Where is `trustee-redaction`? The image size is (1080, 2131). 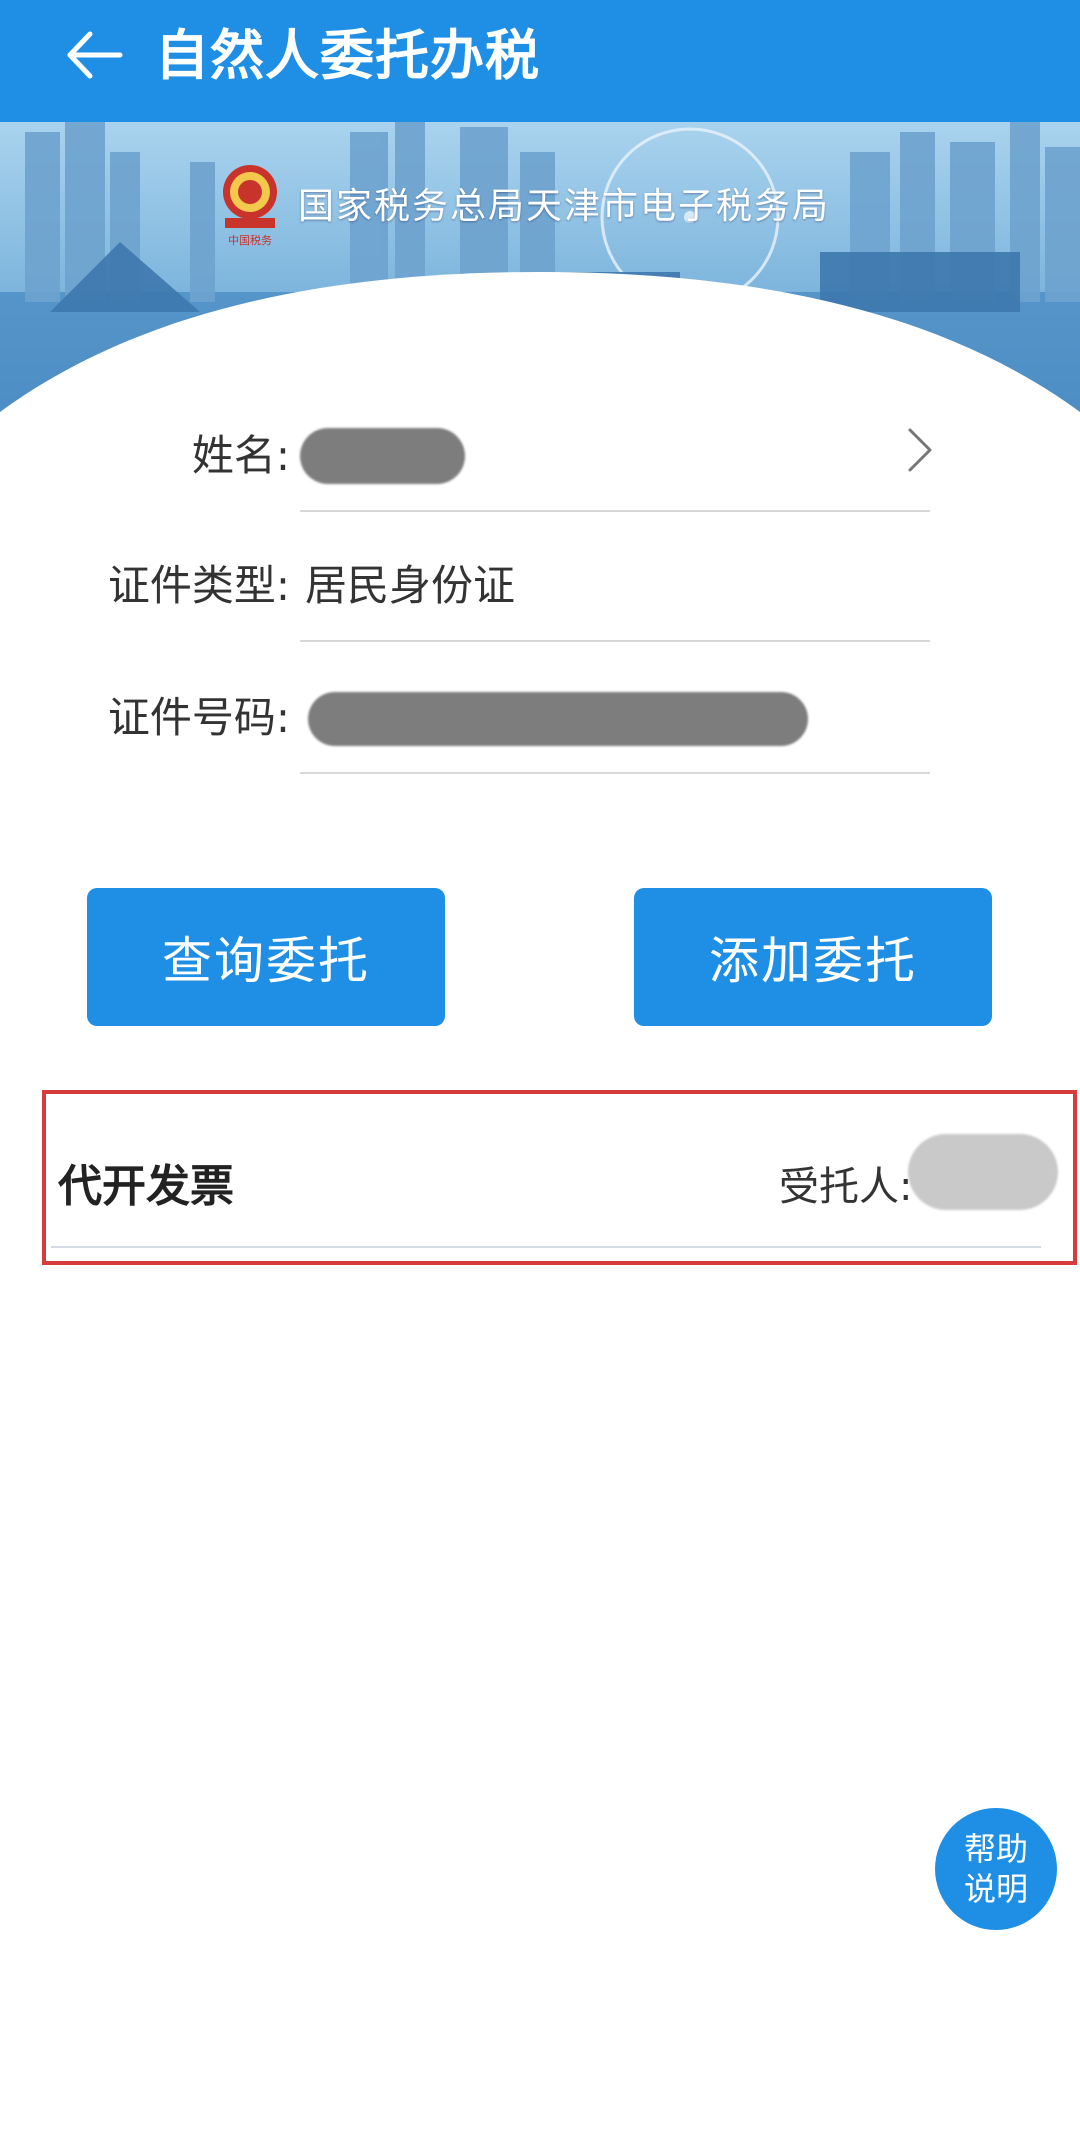
trustee-redaction is located at coordinates (983, 1172).